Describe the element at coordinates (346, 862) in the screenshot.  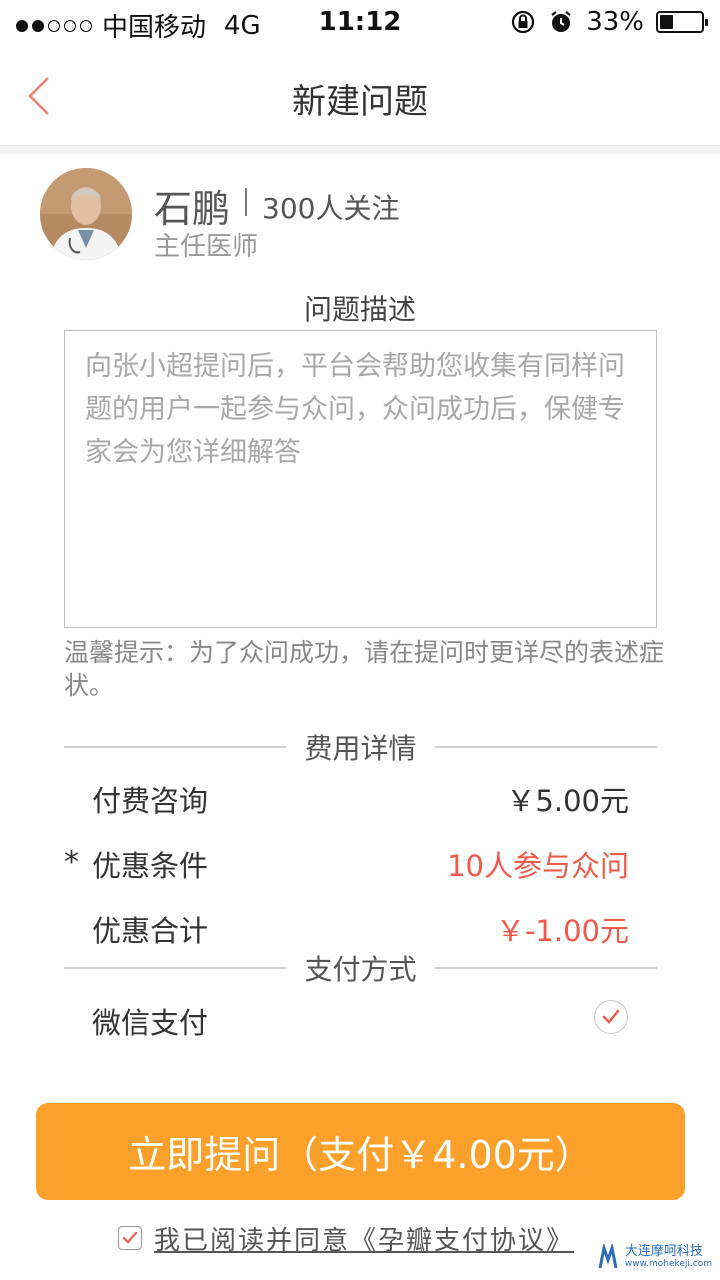
I see `fee-row-condition: * 优惠条件 10人参与众问` at that location.